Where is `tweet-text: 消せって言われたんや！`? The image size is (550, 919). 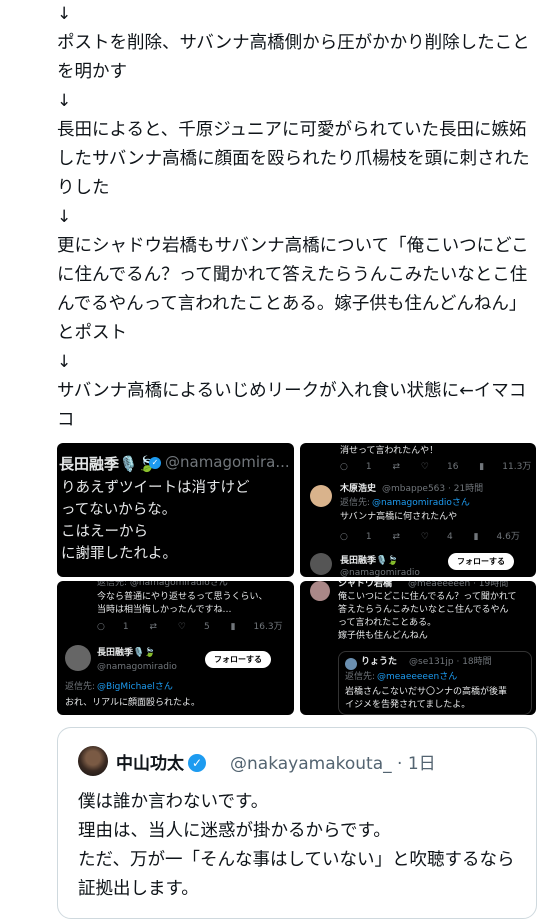 tweet-text: 消せって言われたんや！ is located at coordinates (389, 451).